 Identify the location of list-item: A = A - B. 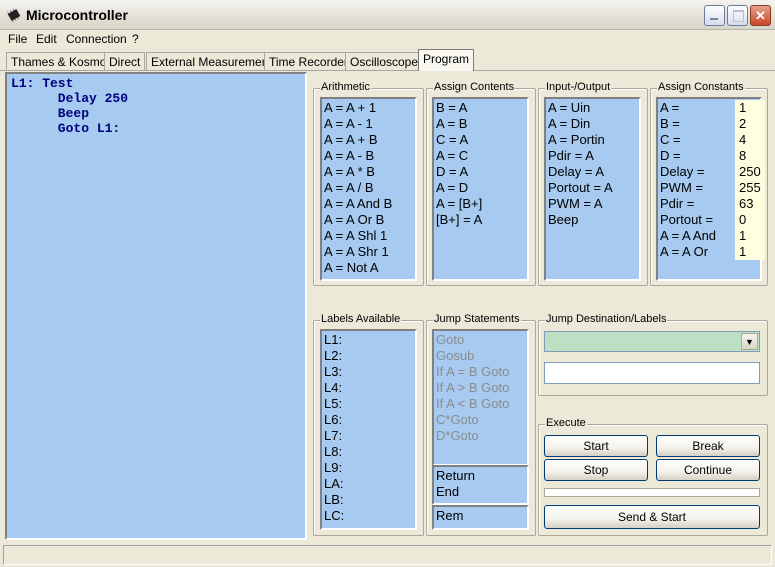
(368, 156).